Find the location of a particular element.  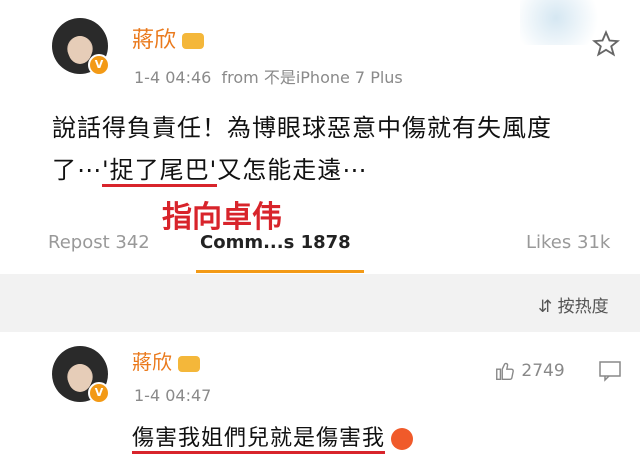

comment-text: 傷害我姐們兒就是傷害我 is located at coordinates (273, 437).